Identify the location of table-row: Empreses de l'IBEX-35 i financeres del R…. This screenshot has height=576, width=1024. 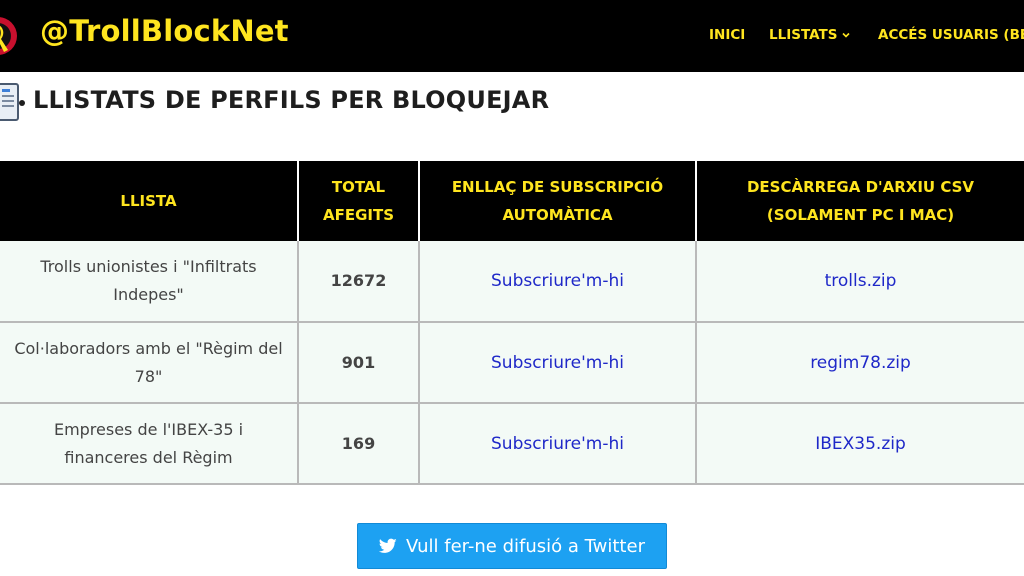
(512, 444).